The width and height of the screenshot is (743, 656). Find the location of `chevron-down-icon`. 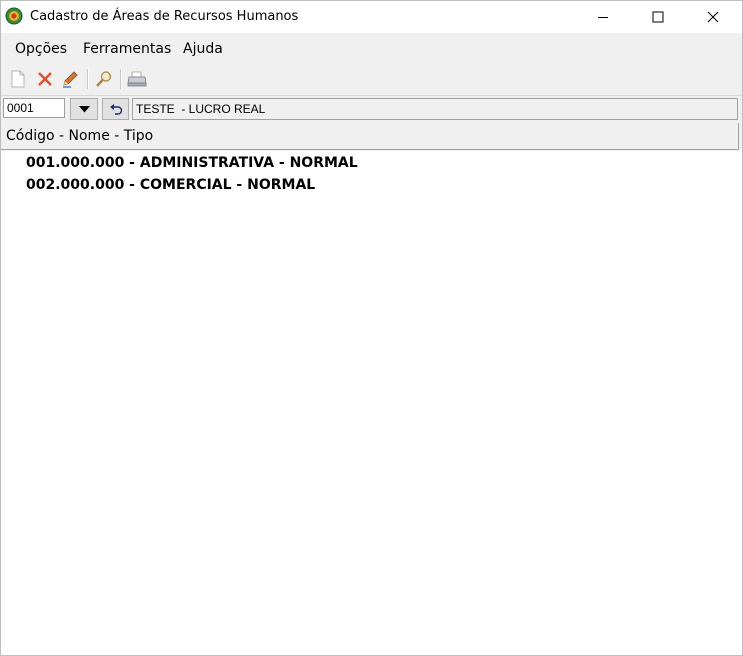

chevron-down-icon is located at coordinates (84, 108).